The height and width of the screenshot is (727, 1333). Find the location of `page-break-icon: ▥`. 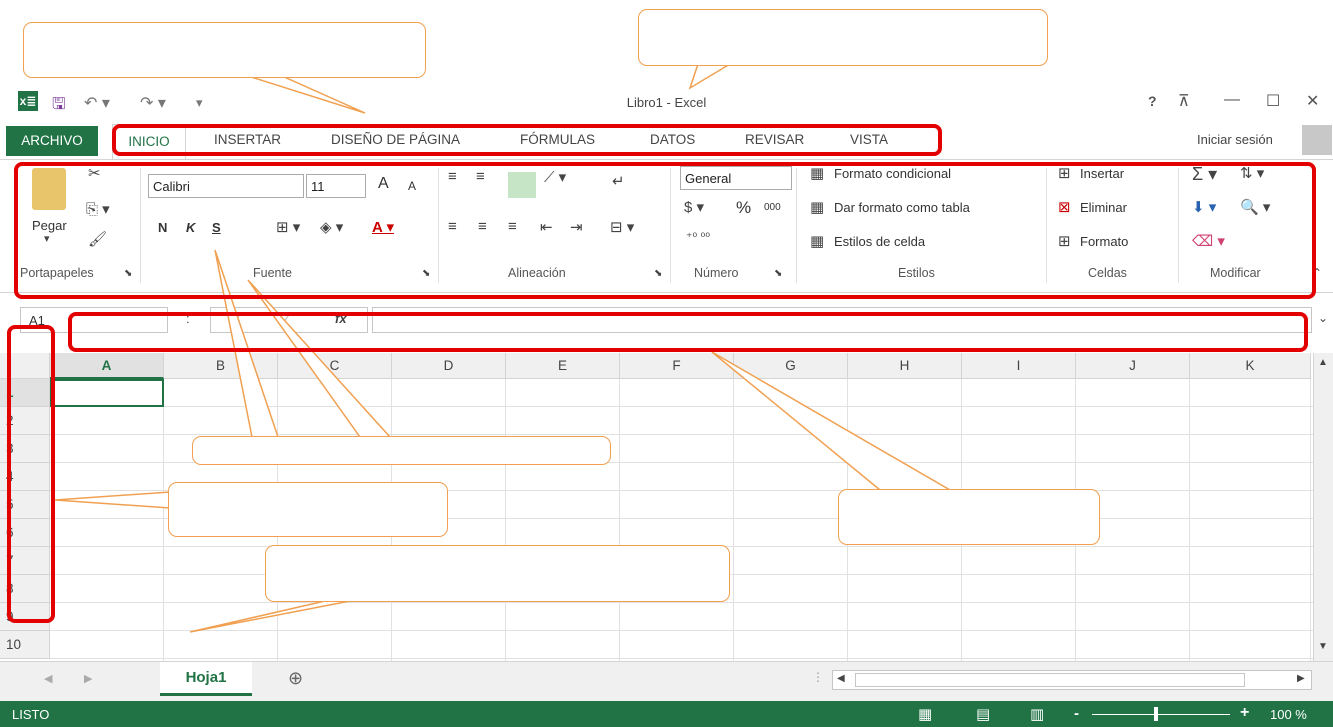

page-break-icon: ▥ is located at coordinates (1037, 714).